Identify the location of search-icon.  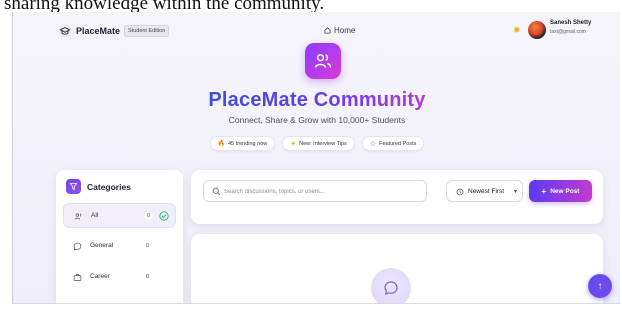
(216, 191).